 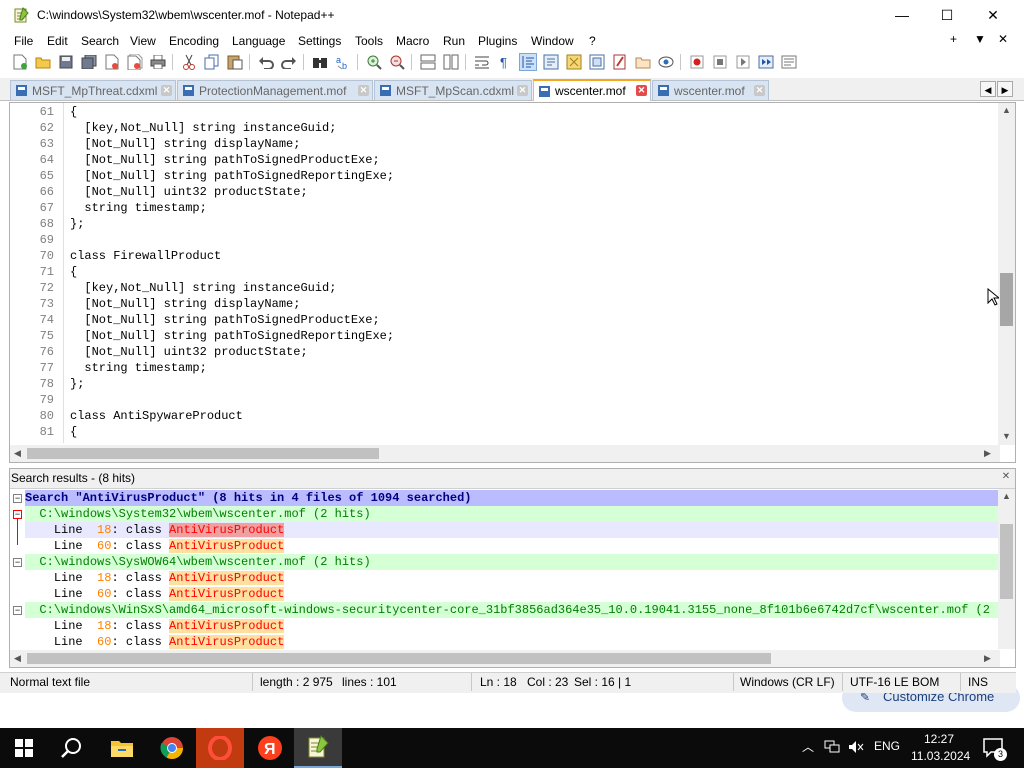 I want to click on menu-language: Language, so click(x=258, y=41).